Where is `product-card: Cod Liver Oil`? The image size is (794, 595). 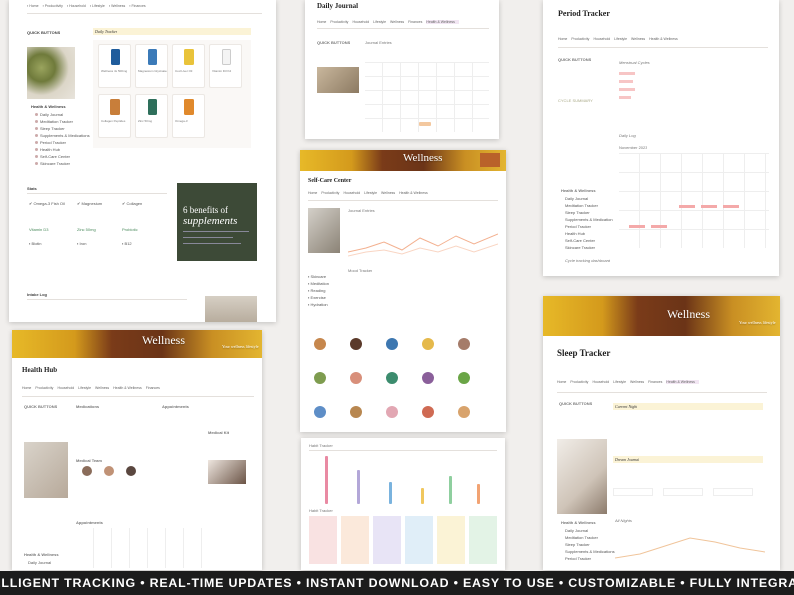
product-card: Cod Liver Oil is located at coordinates (188, 66).